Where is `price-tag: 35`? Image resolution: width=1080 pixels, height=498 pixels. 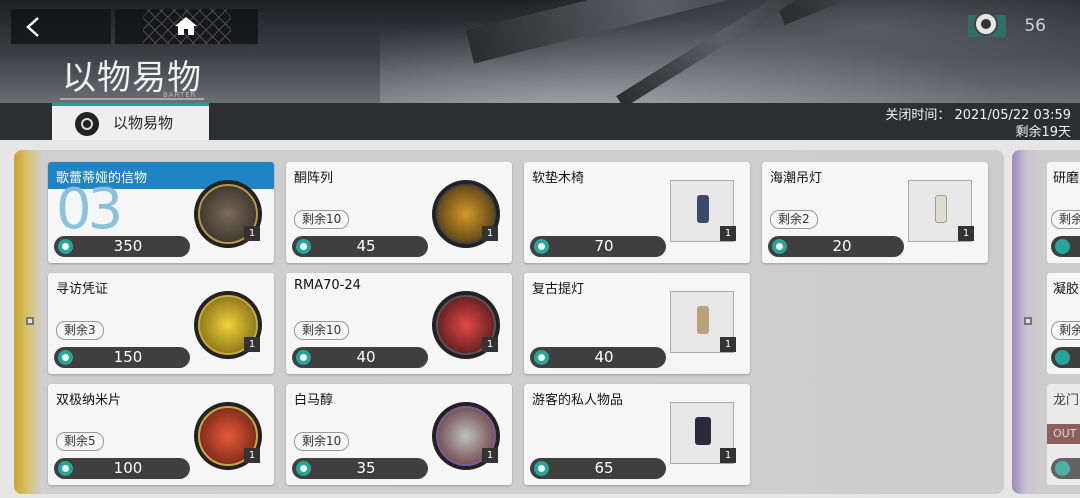 price-tag: 35 is located at coordinates (360, 468).